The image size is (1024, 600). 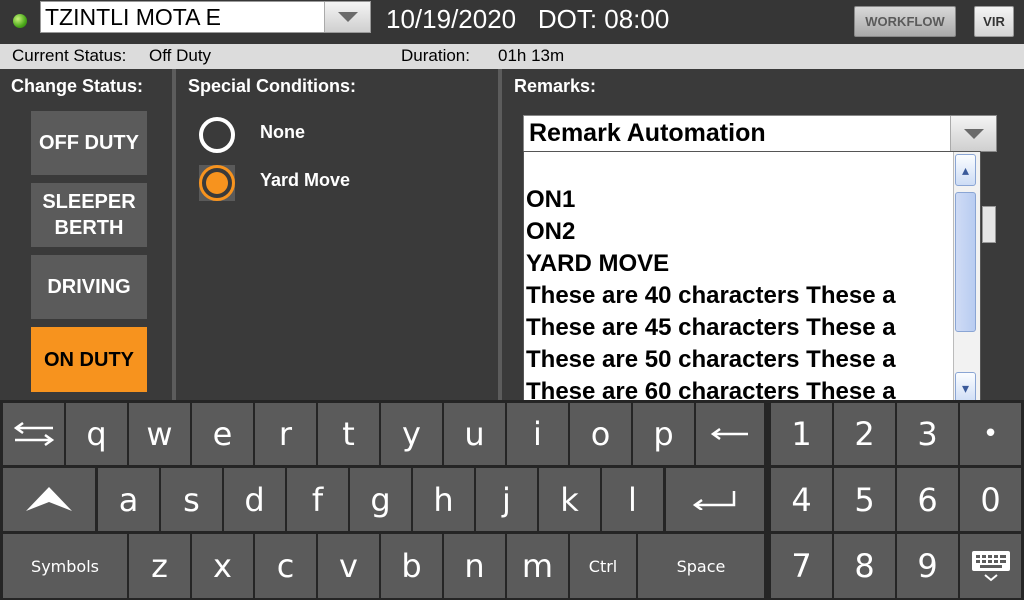 I want to click on key-9: 9, so click(x=927, y=566).